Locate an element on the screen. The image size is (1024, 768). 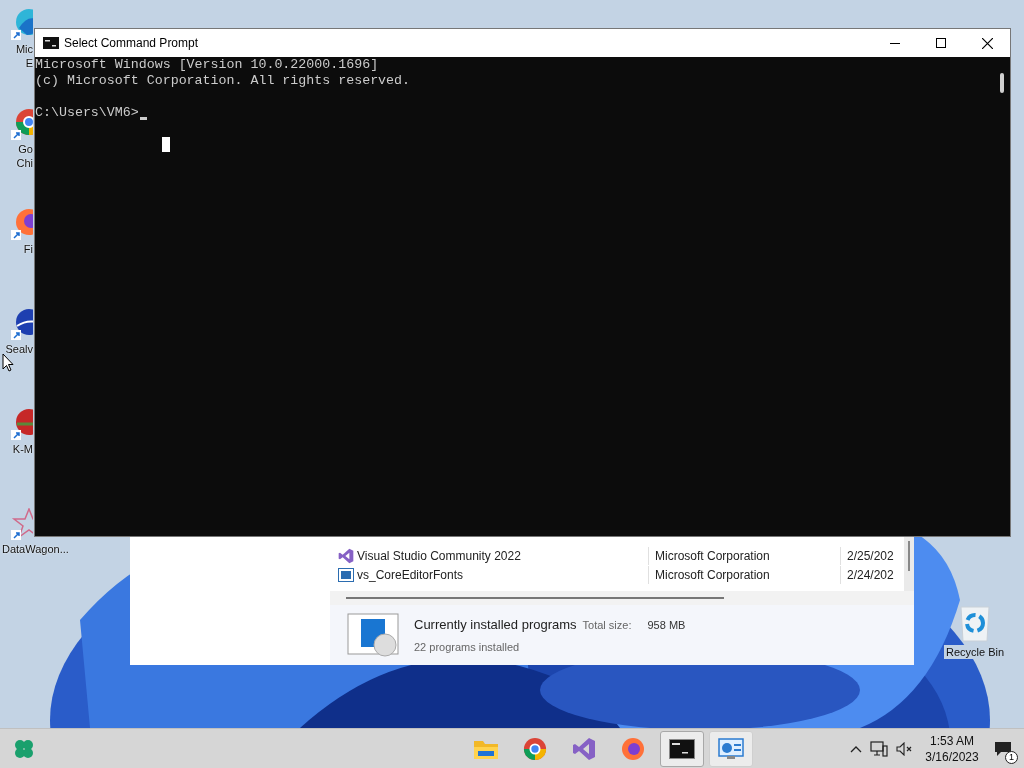
selection-block is located at coordinates (166, 144).